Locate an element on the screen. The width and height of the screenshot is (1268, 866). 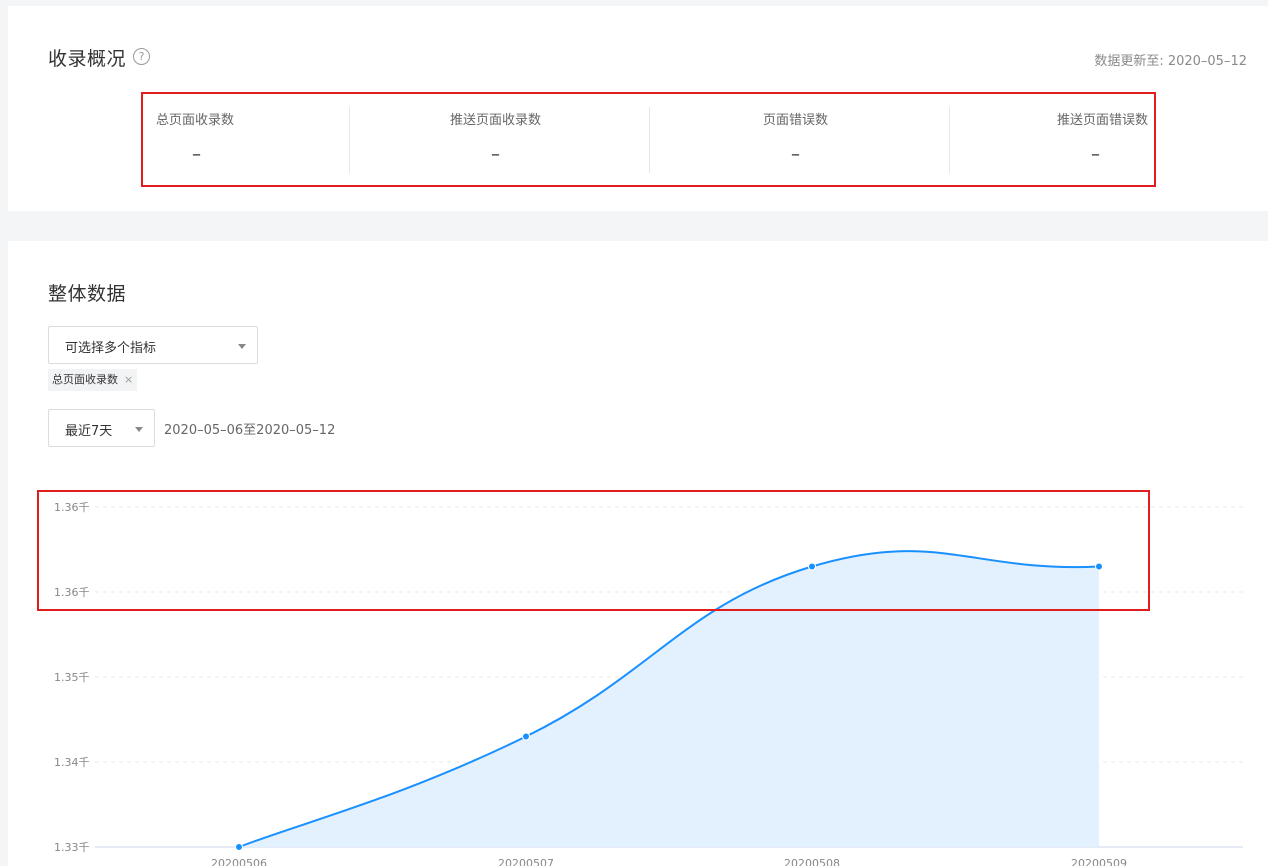
y-tick-label: 1.35千 is located at coordinates (72, 677).